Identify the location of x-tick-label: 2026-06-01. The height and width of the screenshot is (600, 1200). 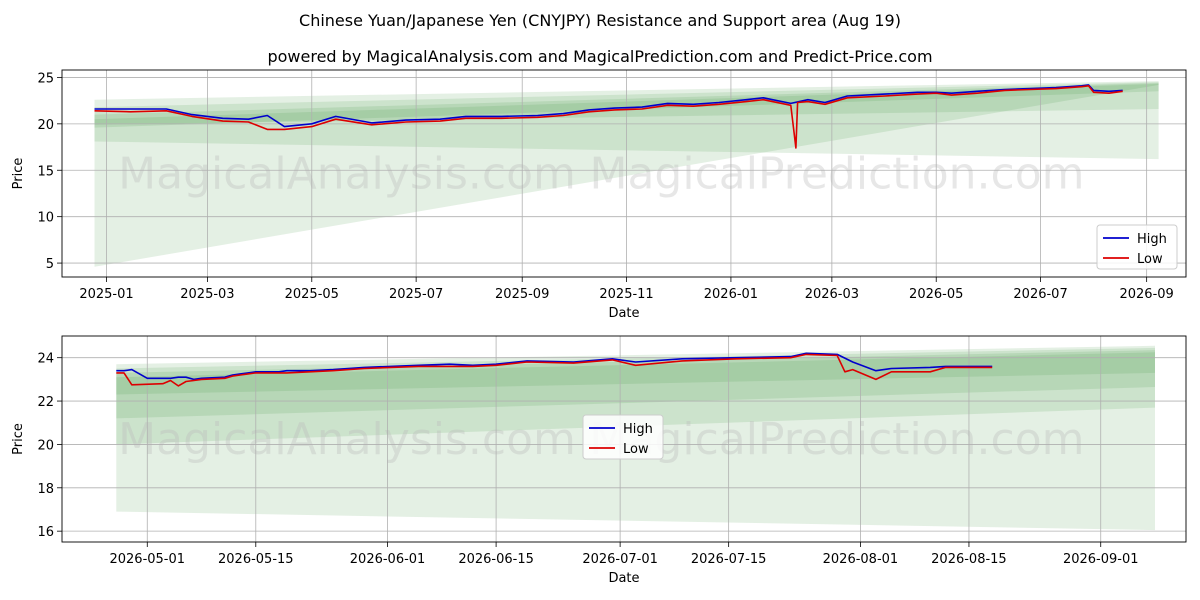
(388, 559).